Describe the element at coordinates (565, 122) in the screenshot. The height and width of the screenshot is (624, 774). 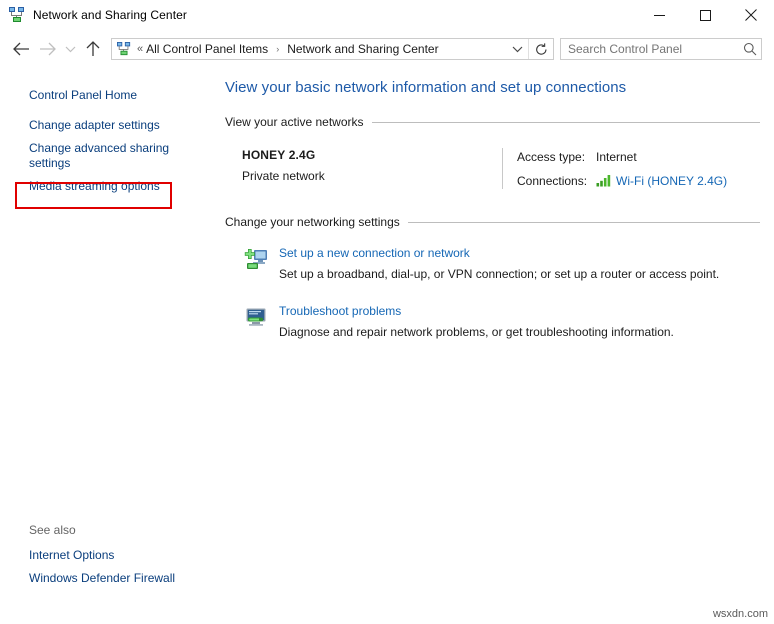
I see `active-networks-heading-rule` at that location.